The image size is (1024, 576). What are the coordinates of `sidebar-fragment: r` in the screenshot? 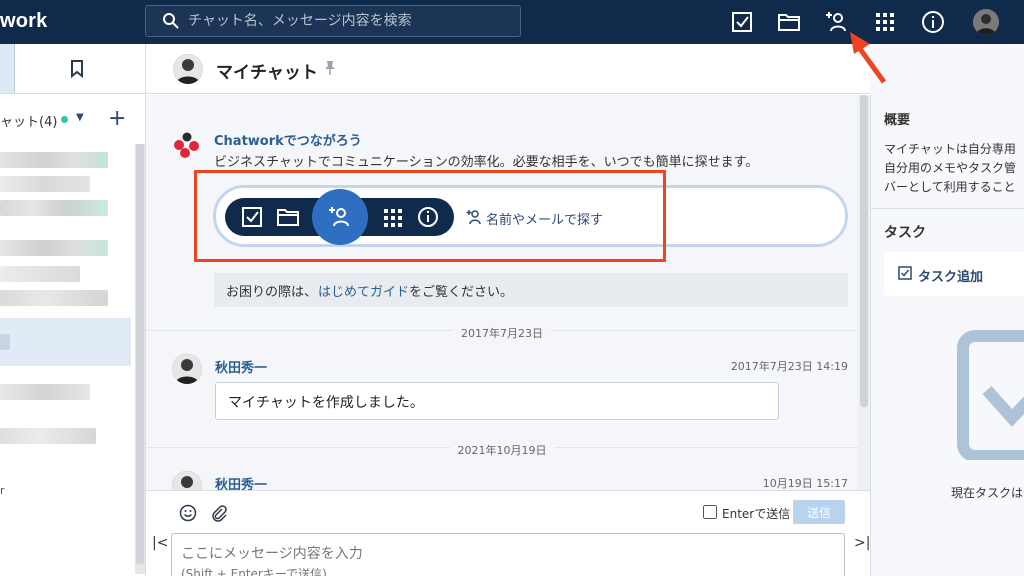 It's located at (2, 490).